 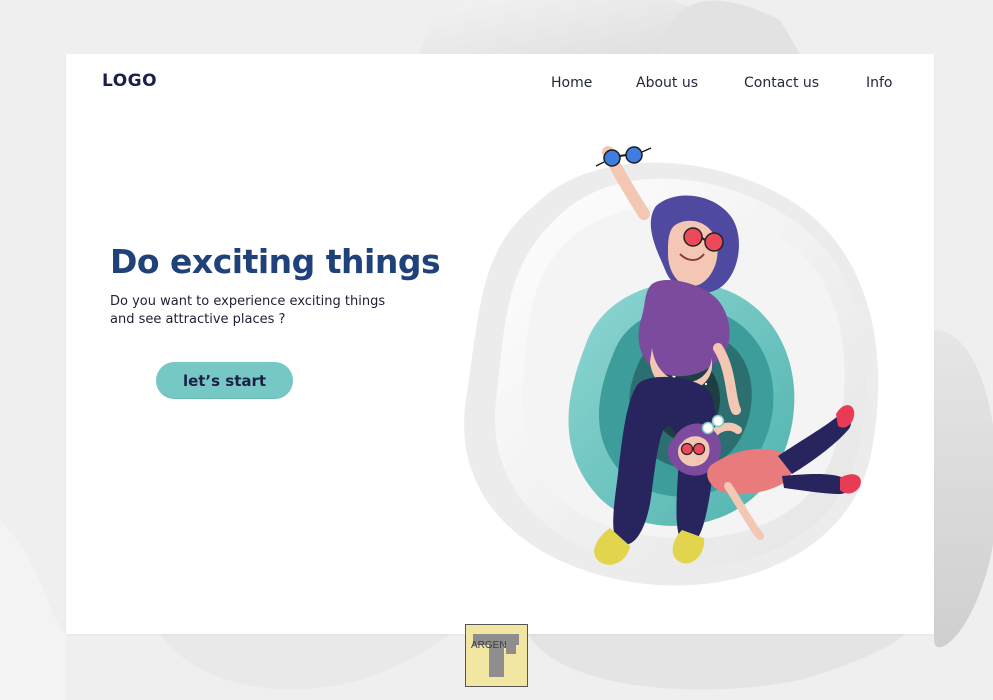 I want to click on star-dot, so click(x=706, y=384).